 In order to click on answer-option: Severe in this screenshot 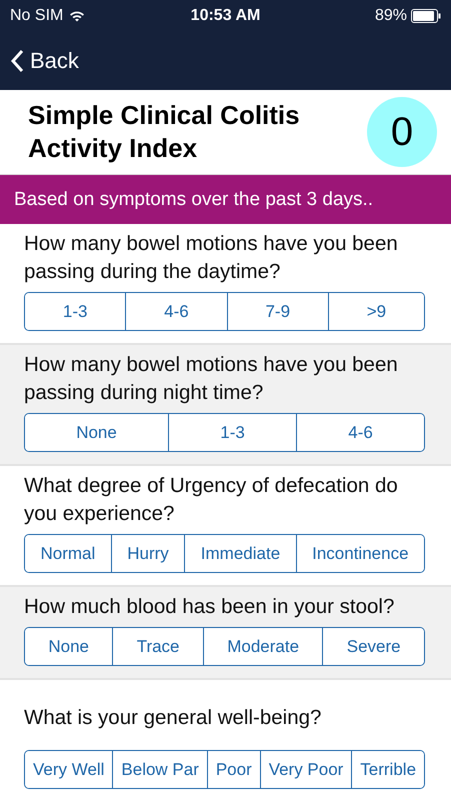, I will do `click(373, 646)`.